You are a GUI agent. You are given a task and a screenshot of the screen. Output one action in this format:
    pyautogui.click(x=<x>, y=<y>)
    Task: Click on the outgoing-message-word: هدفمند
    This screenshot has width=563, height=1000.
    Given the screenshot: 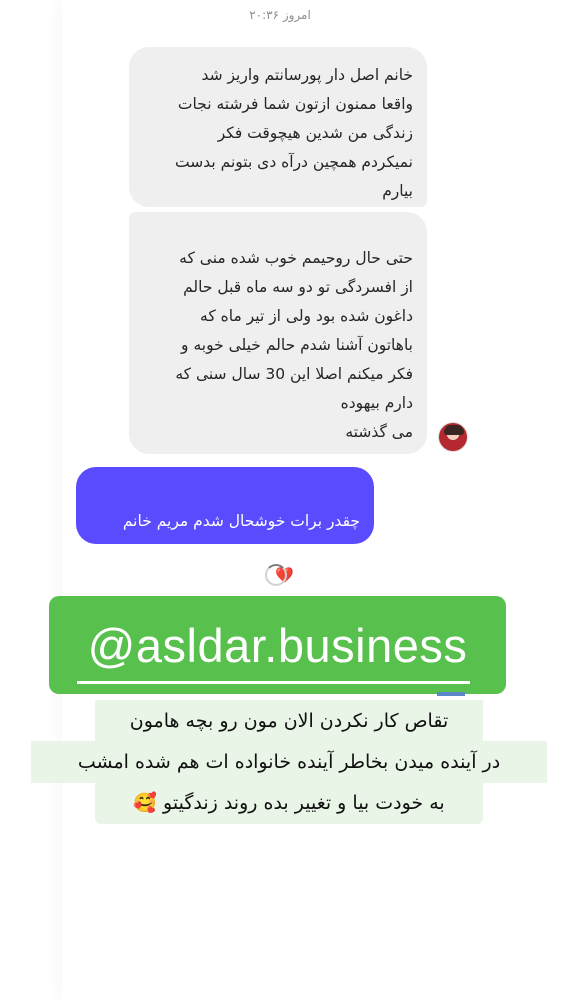 What is the action you would take?
    pyautogui.click(x=337, y=575)
    